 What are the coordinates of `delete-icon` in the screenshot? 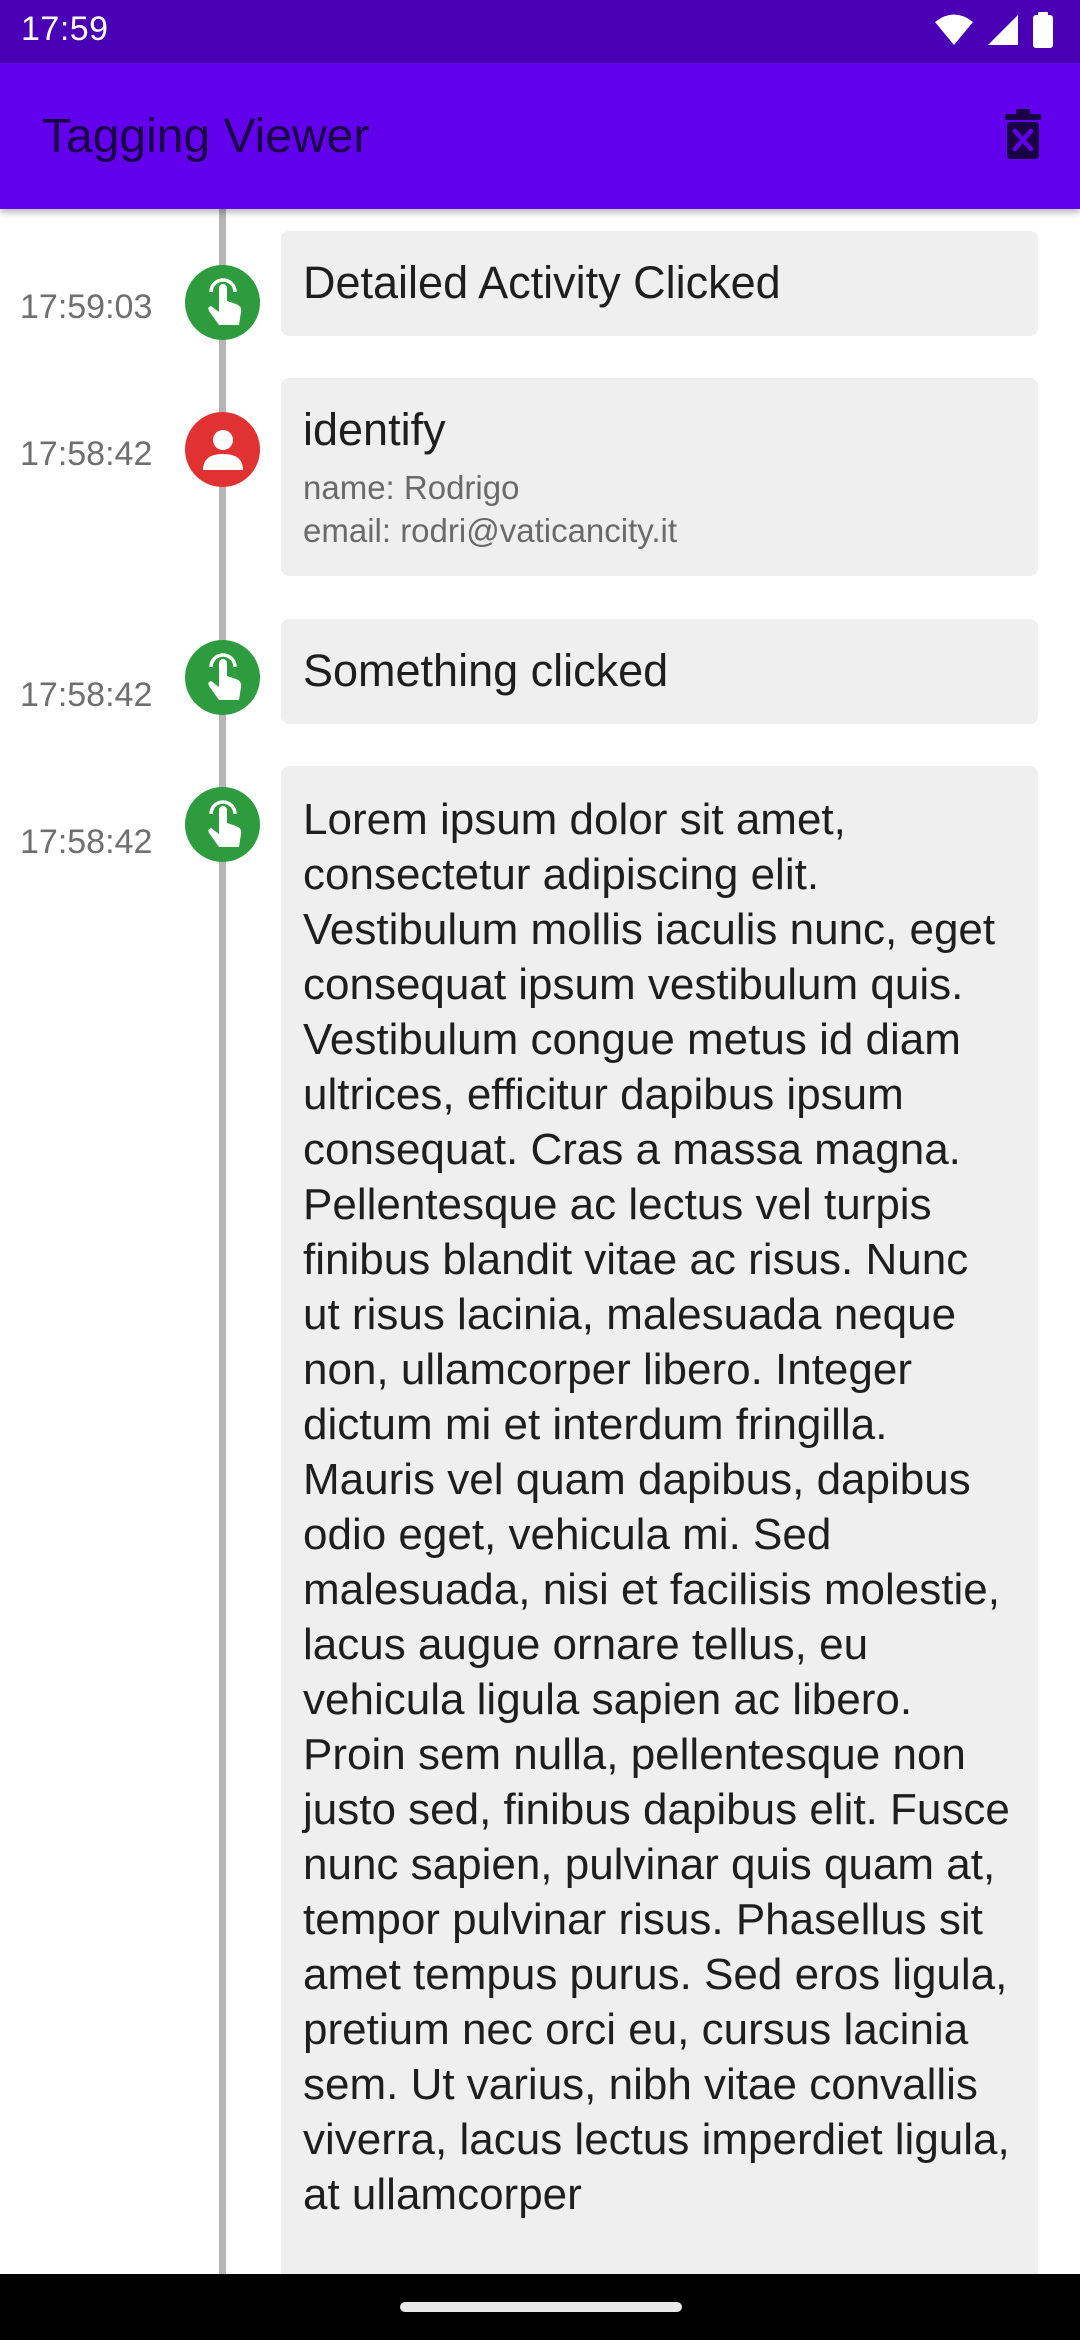 It's located at (1023, 136).